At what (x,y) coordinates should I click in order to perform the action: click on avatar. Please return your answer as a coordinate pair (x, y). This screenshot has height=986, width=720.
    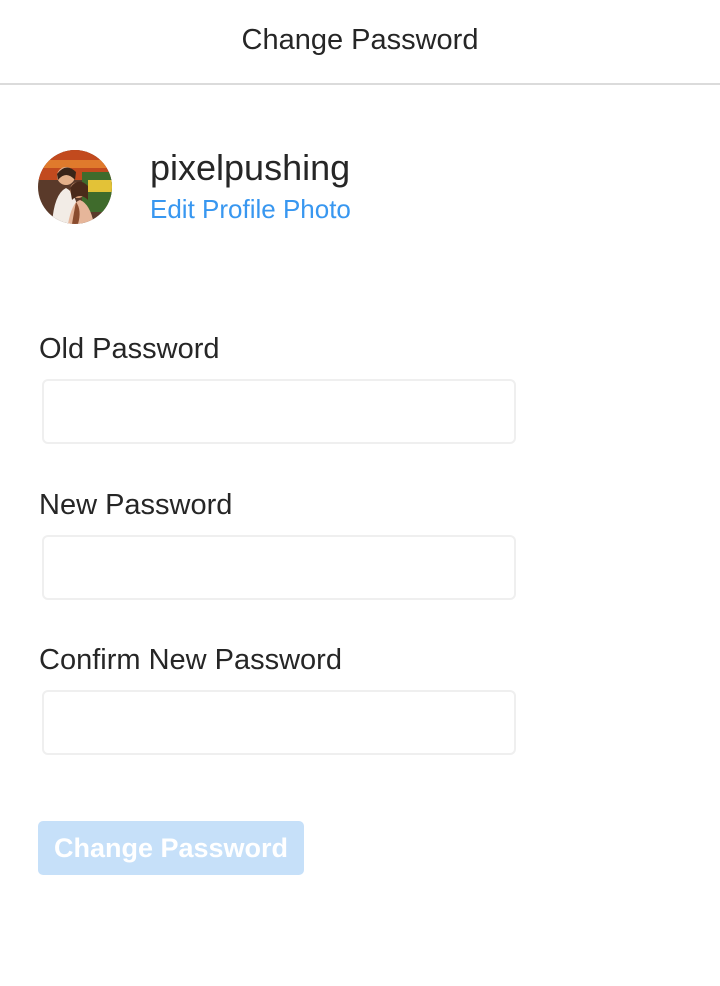
    Looking at the image, I should click on (75, 187).